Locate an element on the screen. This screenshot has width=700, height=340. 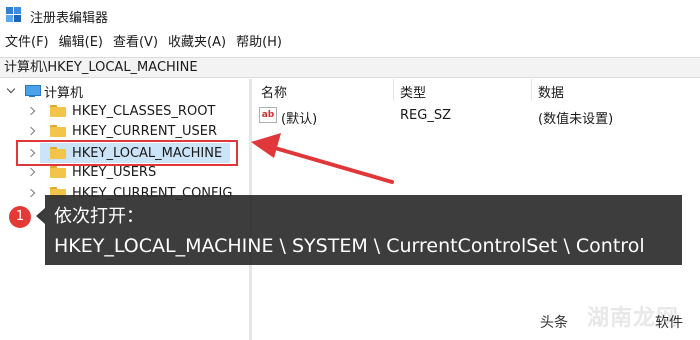
tooltip-pointer is located at coordinates (40, 216).